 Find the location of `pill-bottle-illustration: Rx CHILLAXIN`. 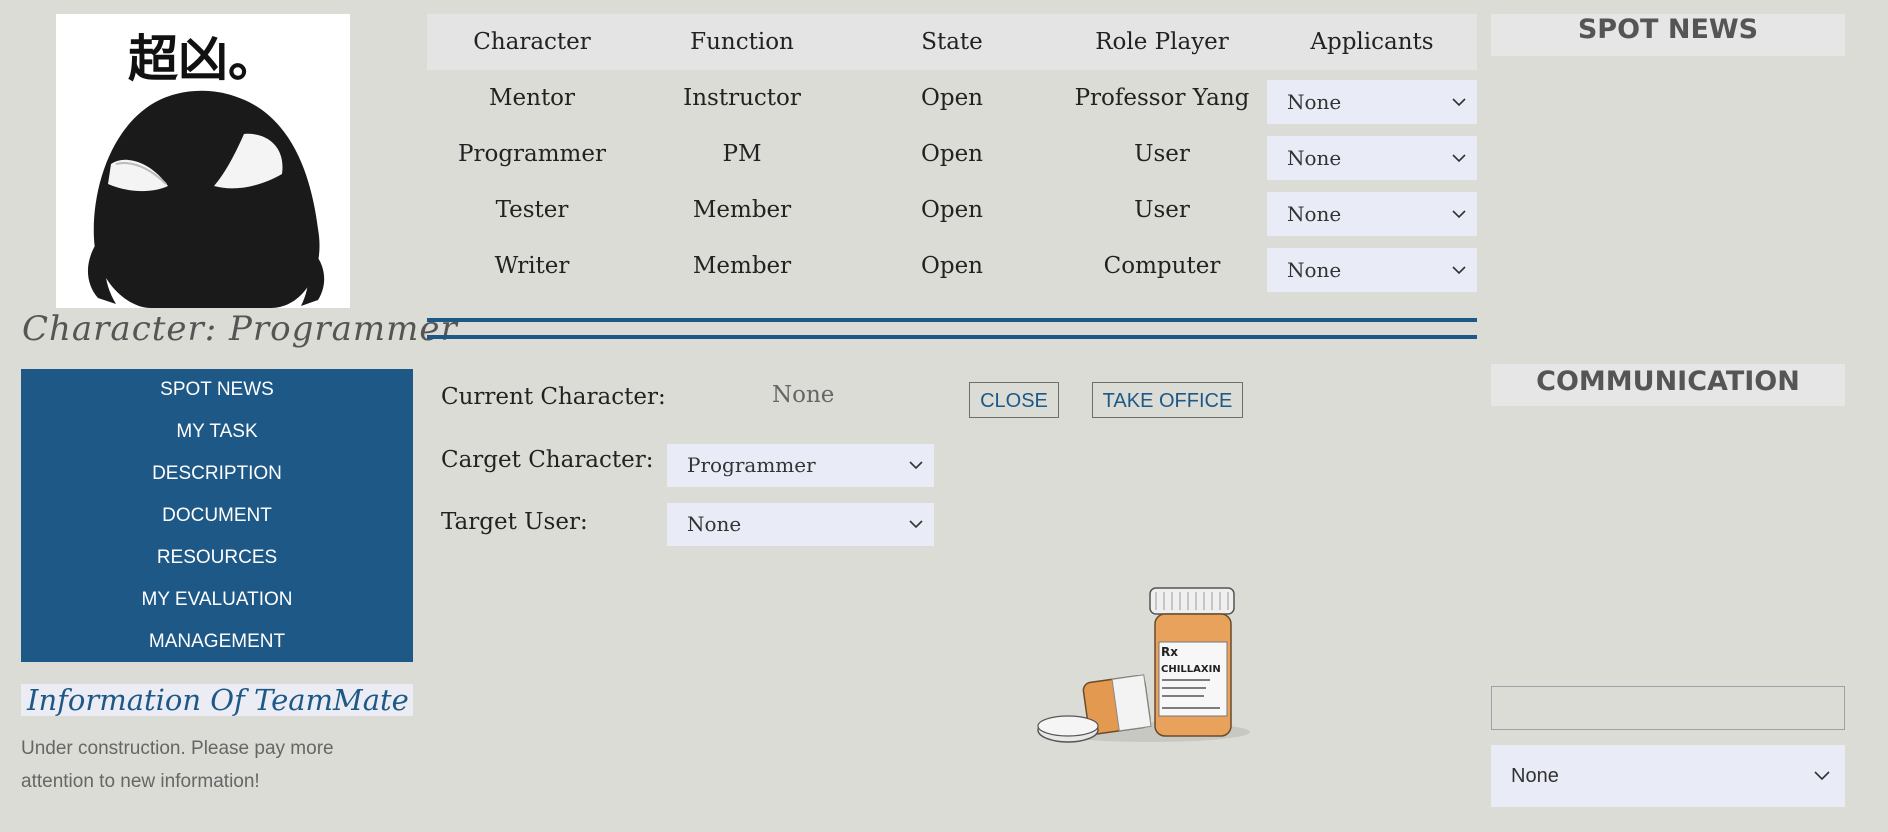

pill-bottle-illustration: Rx CHILLAXIN is located at coordinates (1145, 668).